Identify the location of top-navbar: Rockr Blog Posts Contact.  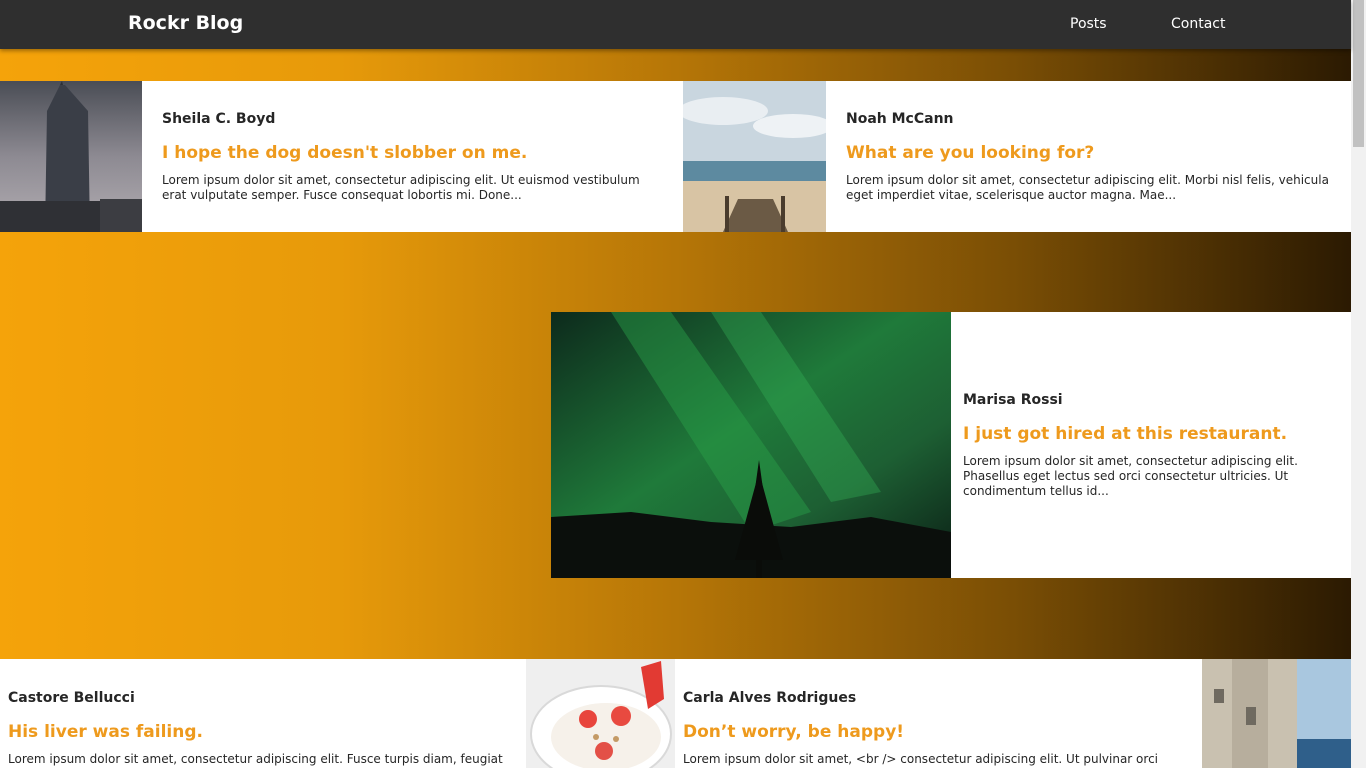
(675, 24).